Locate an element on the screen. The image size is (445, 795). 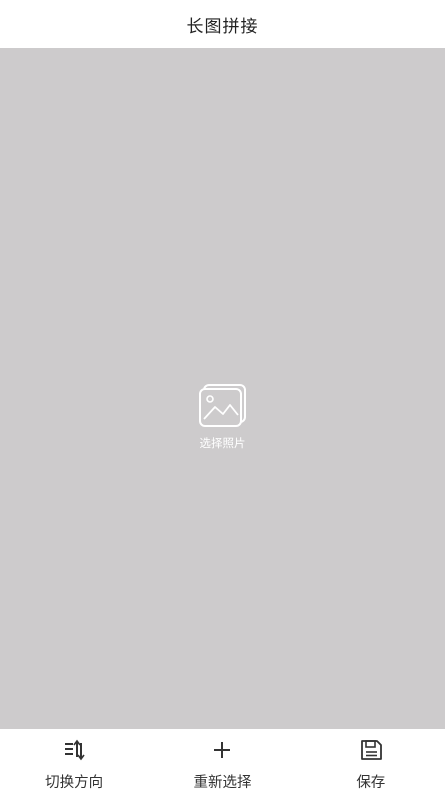
switch-direction-label: 切换方向 is located at coordinates (74, 783).